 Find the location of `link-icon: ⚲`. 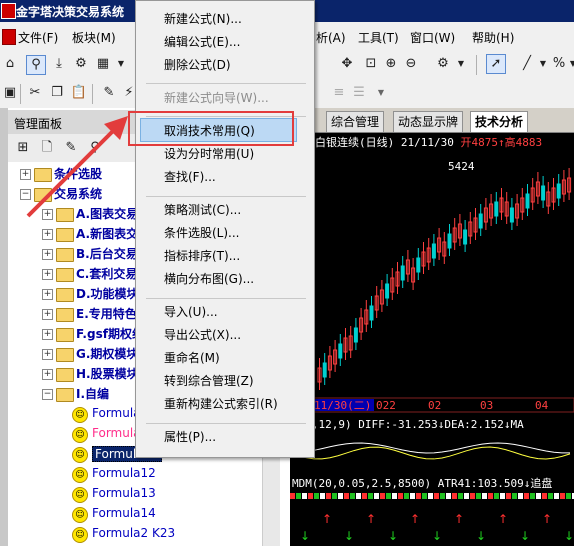

link-icon: ⚲ is located at coordinates (36, 65).